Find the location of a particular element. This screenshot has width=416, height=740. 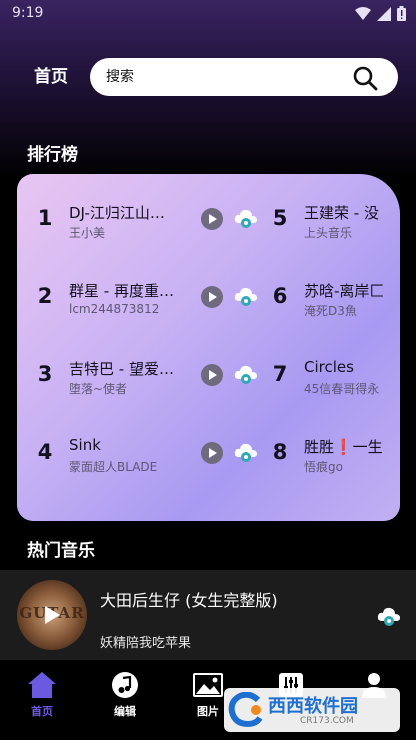

rank-item: 5 王建荣 - 没 上头音乐 is located at coordinates (333, 221).